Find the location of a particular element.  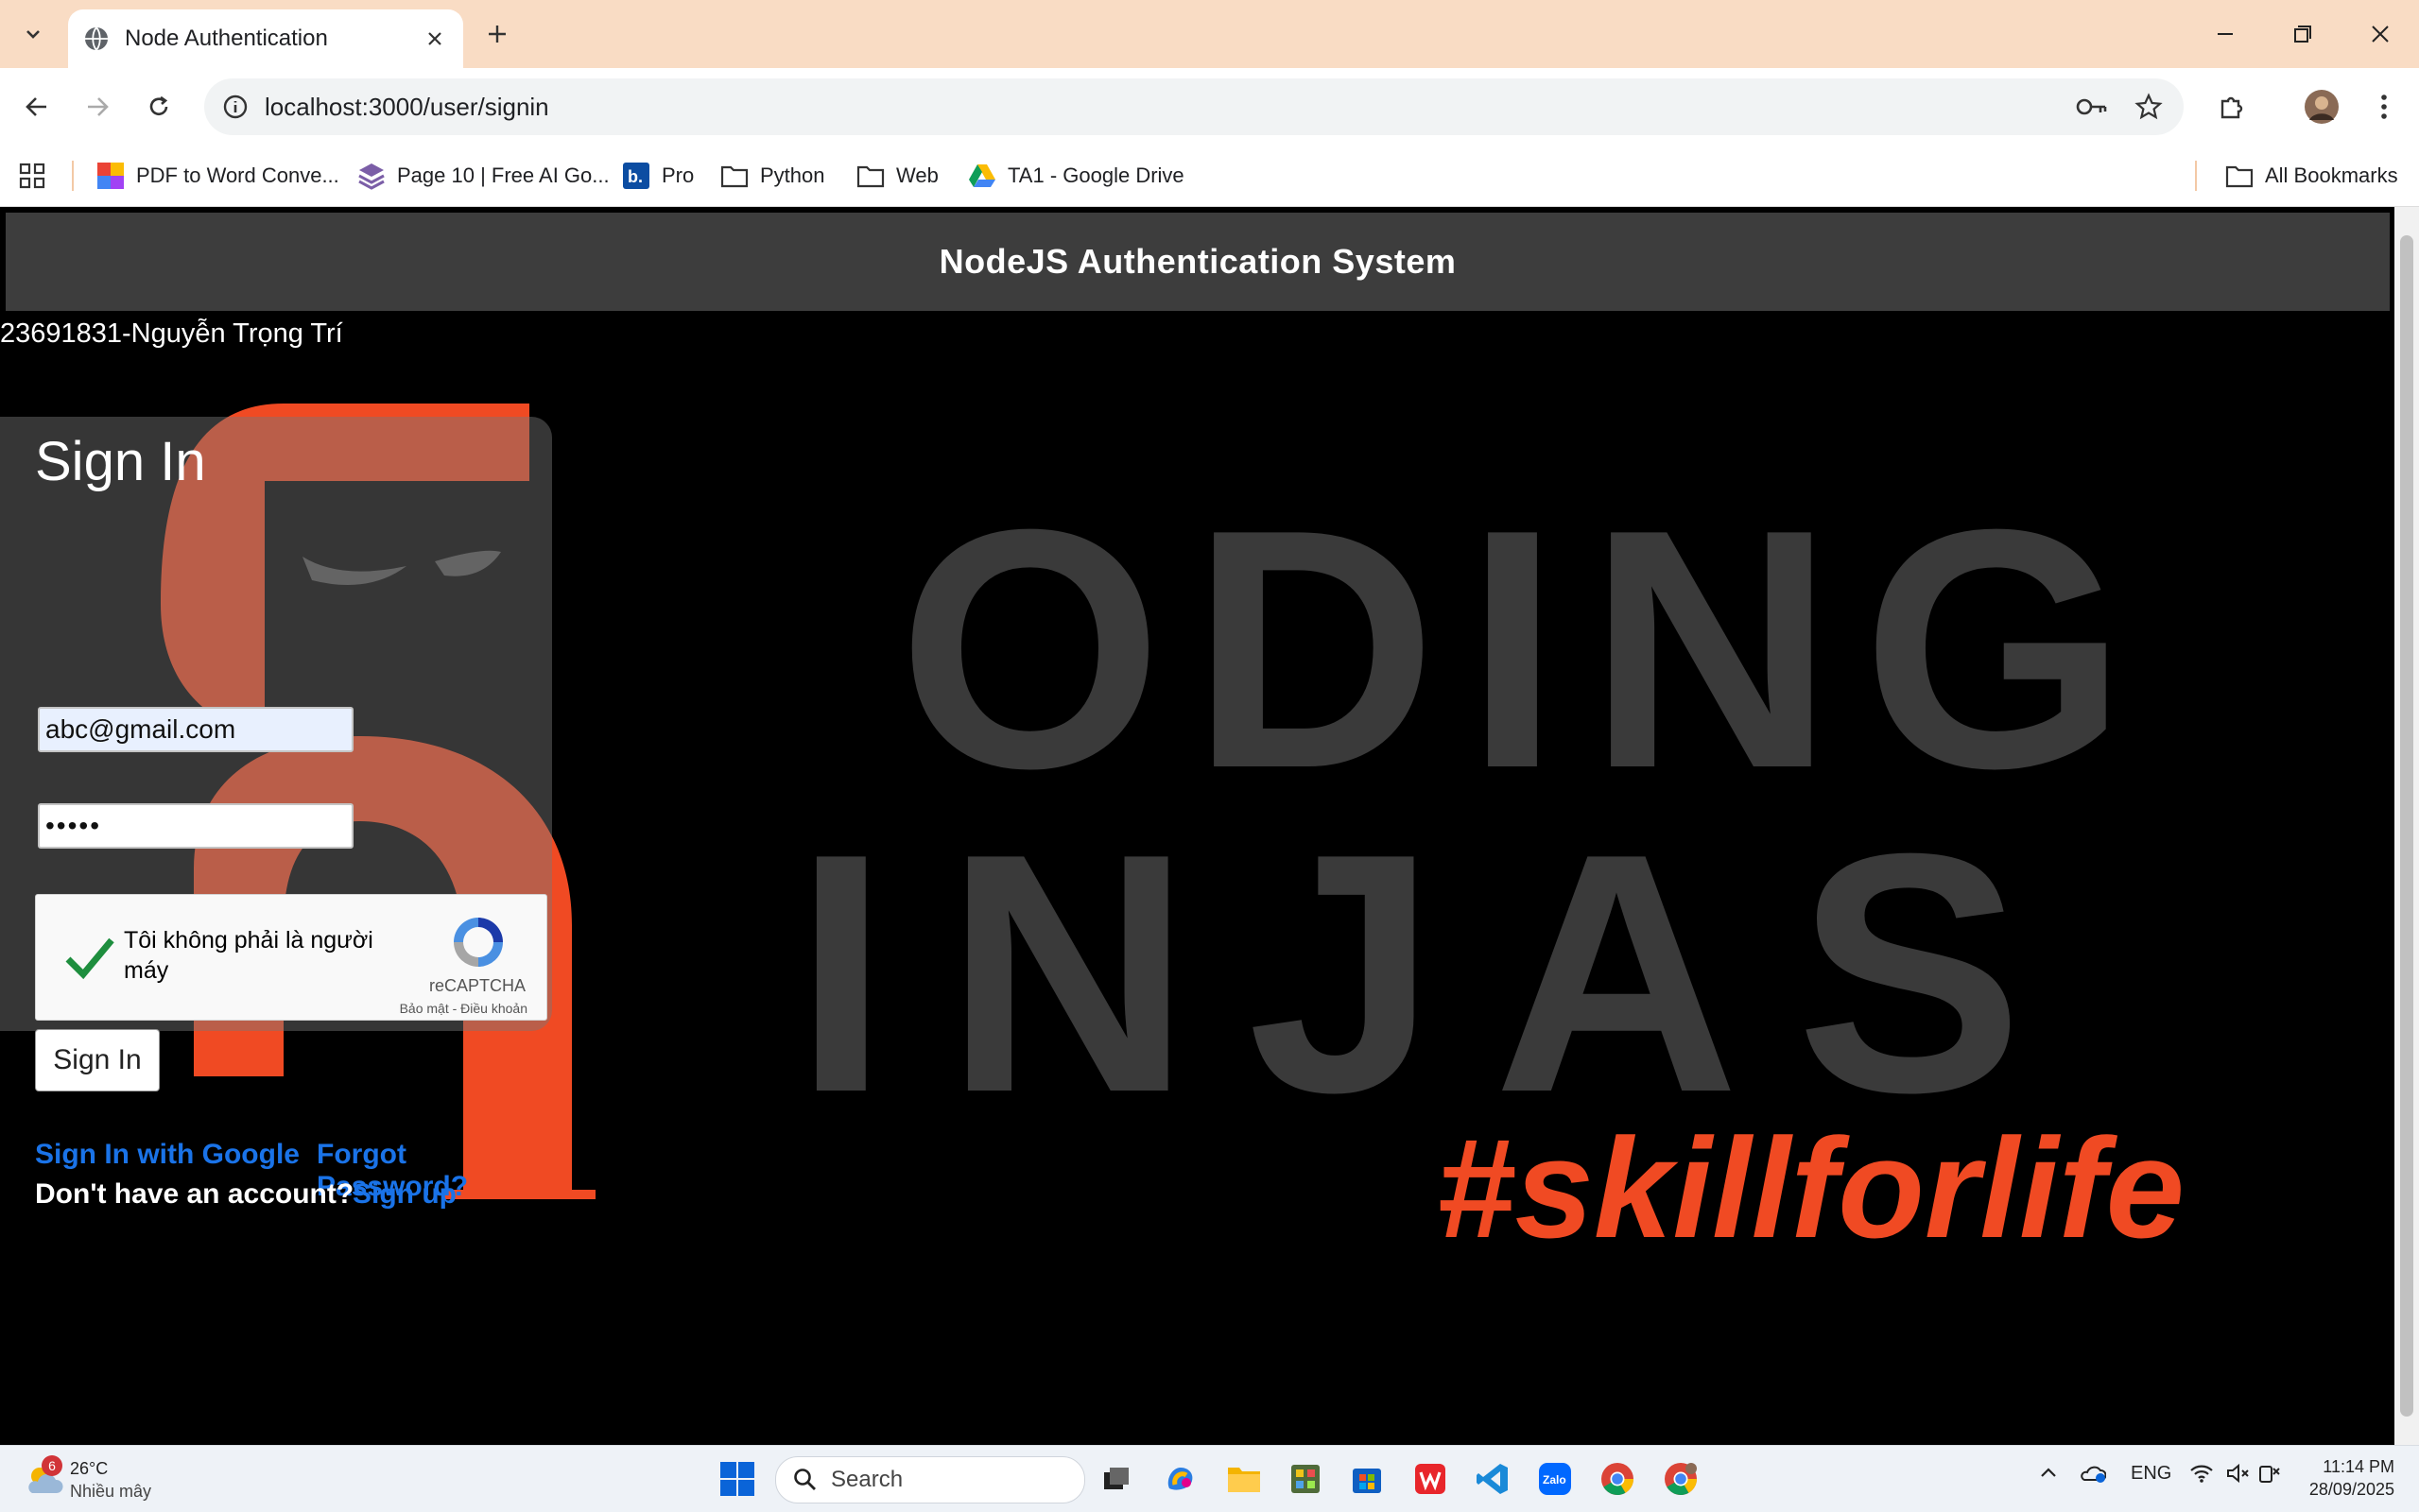

search-label: Search is located at coordinates (868, 1479).